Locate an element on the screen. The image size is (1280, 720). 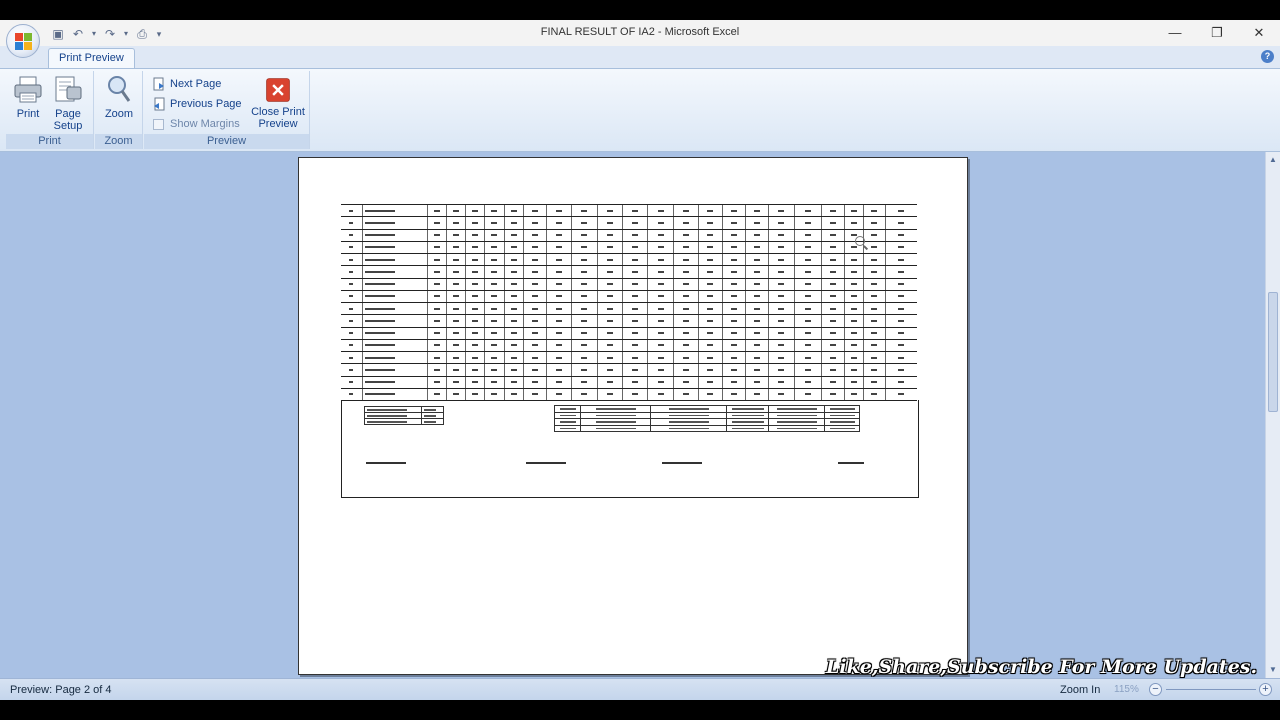
next-page-icon is located at coordinates (158, 84).